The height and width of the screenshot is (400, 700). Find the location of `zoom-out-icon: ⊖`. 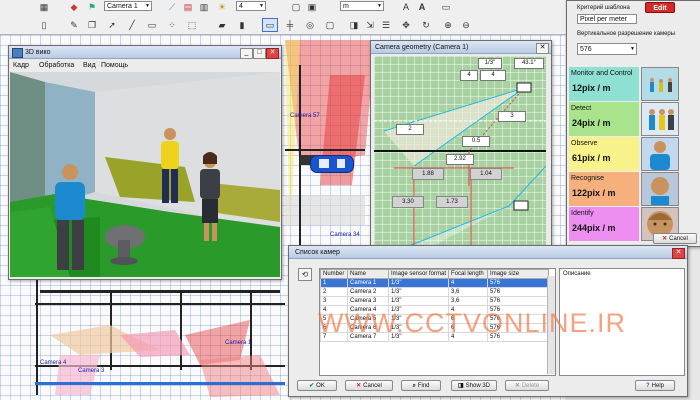

zoom-out-icon: ⊖ is located at coordinates (466, 25).